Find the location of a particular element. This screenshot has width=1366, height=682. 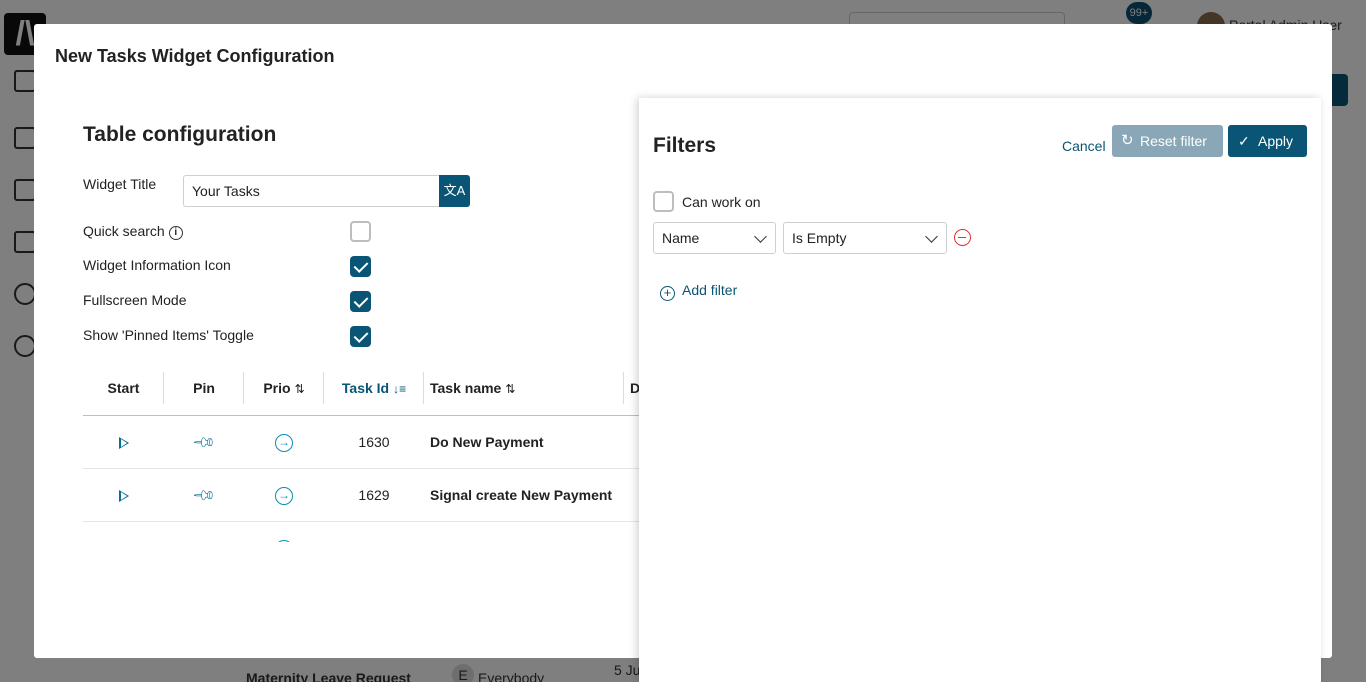

apply-label: Apply is located at coordinates (1276, 141).